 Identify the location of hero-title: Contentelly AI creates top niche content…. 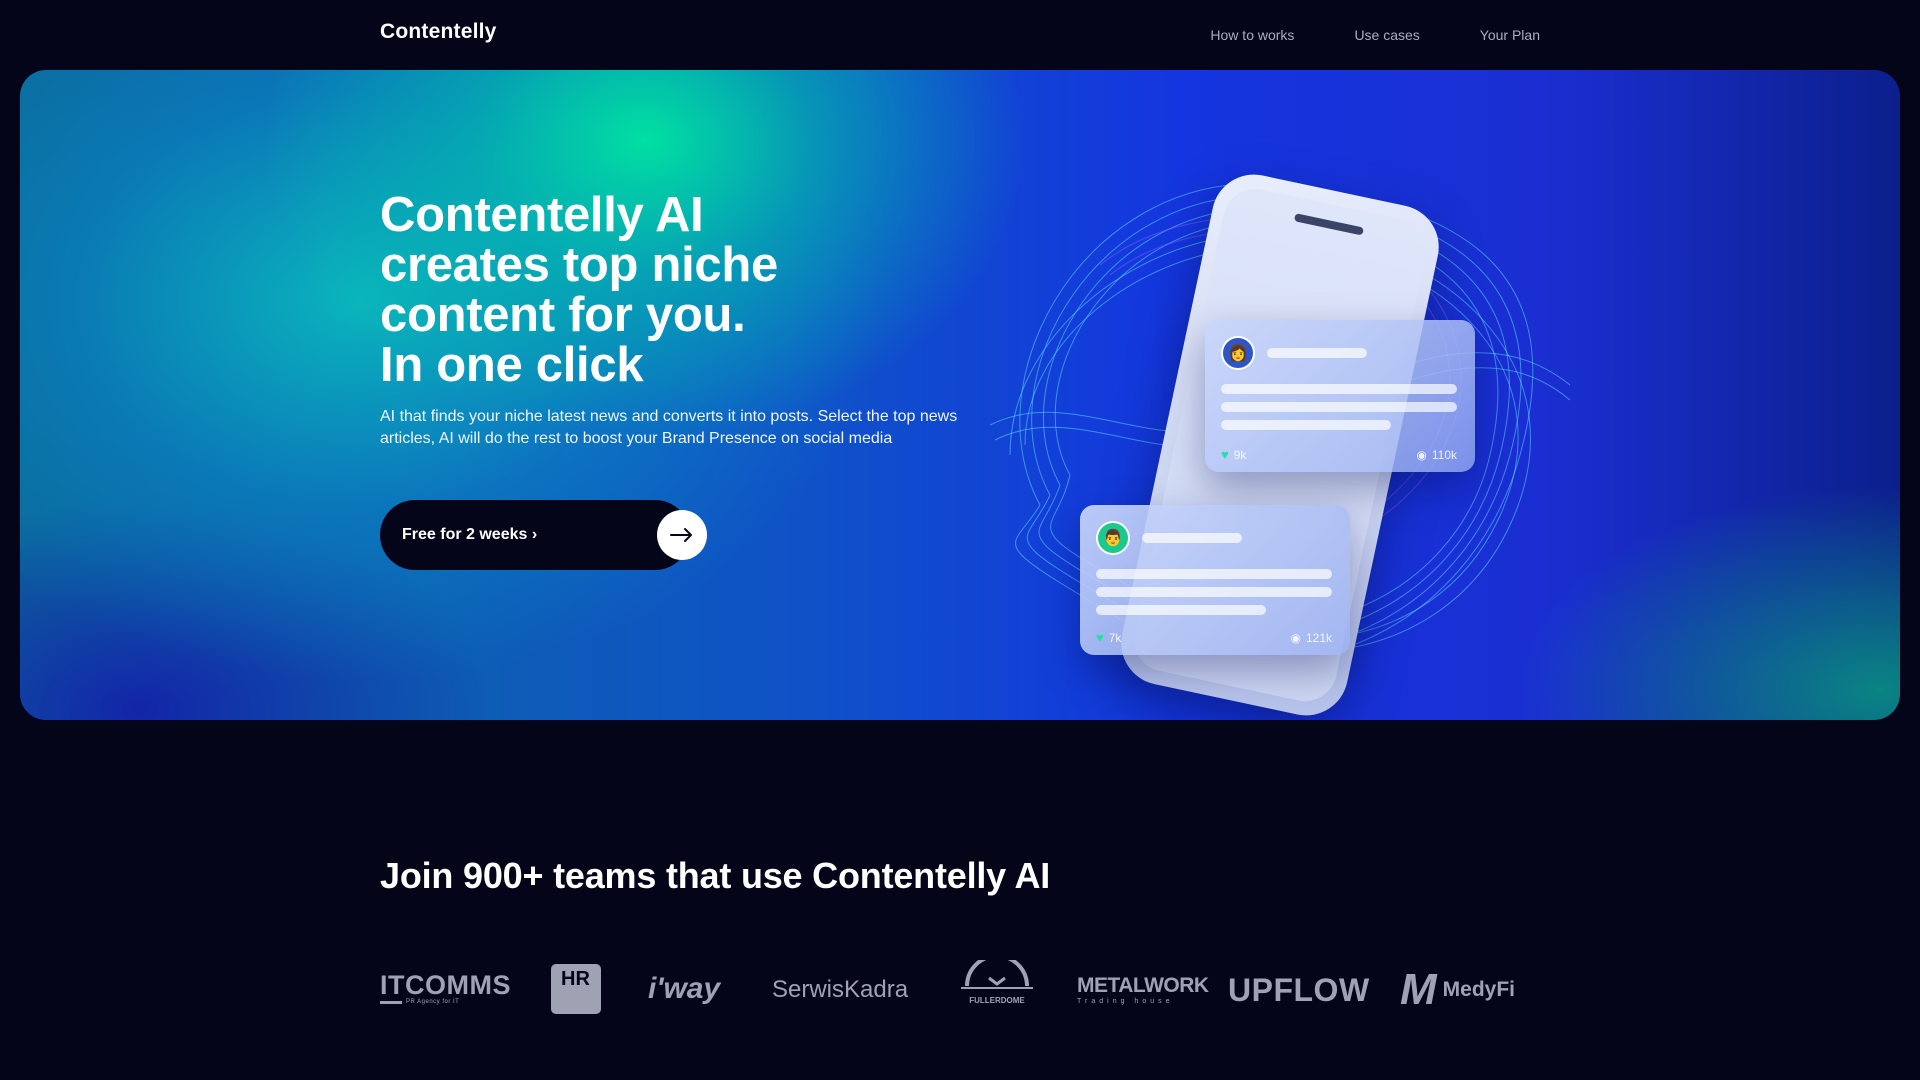
(640, 290).